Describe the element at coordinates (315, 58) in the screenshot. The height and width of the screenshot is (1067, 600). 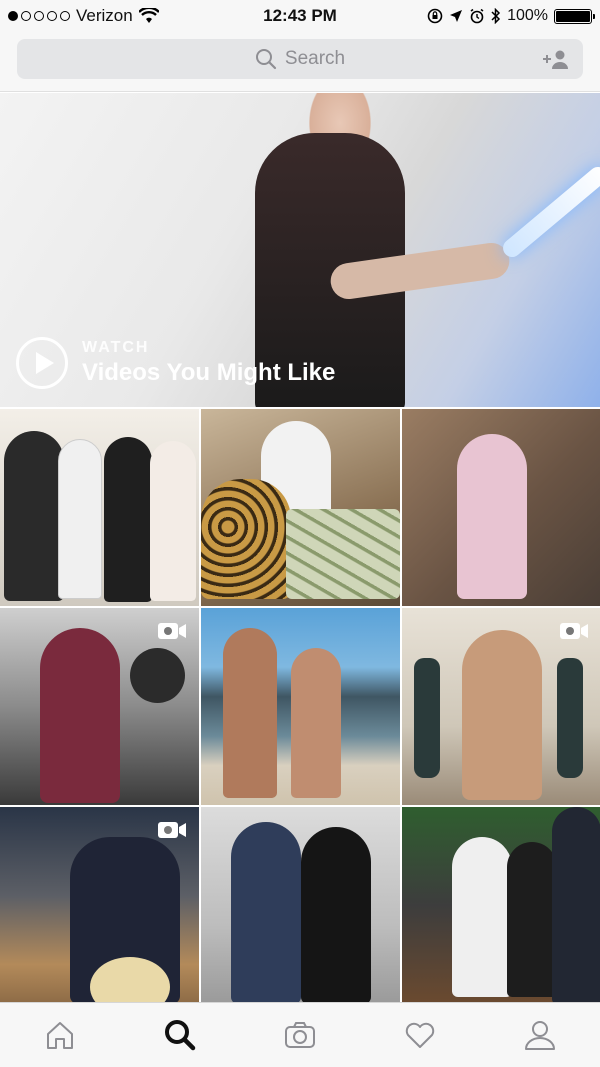
I see `search-placeholder: Search` at that location.